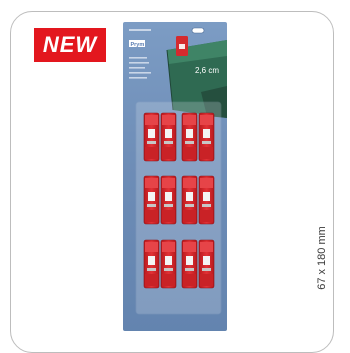  Describe the element at coordinates (207, 70) in the screenshot. I see `size-label: 2,6 cm` at that location.